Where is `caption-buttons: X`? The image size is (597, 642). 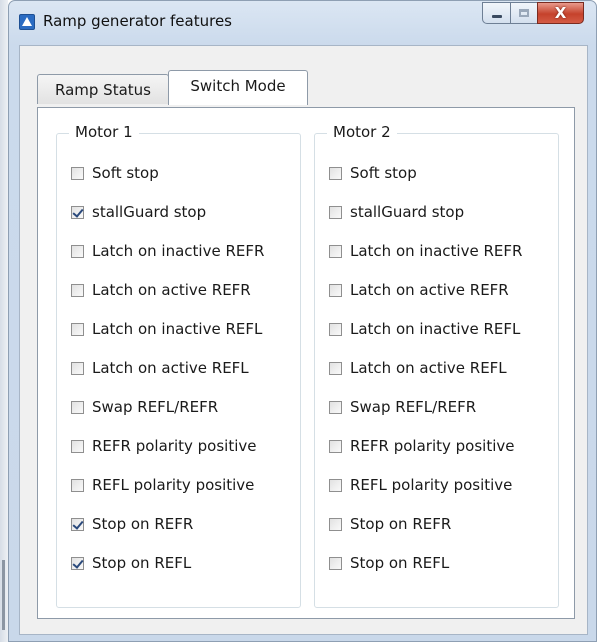 caption-buttons: X is located at coordinates (533, 13).